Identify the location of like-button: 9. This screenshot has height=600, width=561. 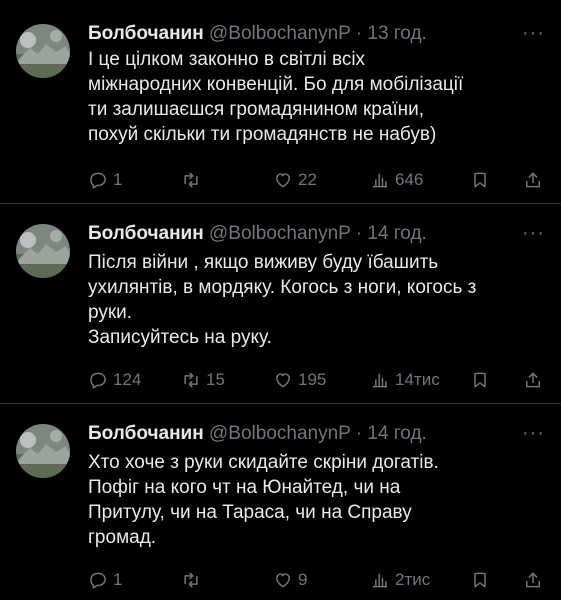
(290, 580).